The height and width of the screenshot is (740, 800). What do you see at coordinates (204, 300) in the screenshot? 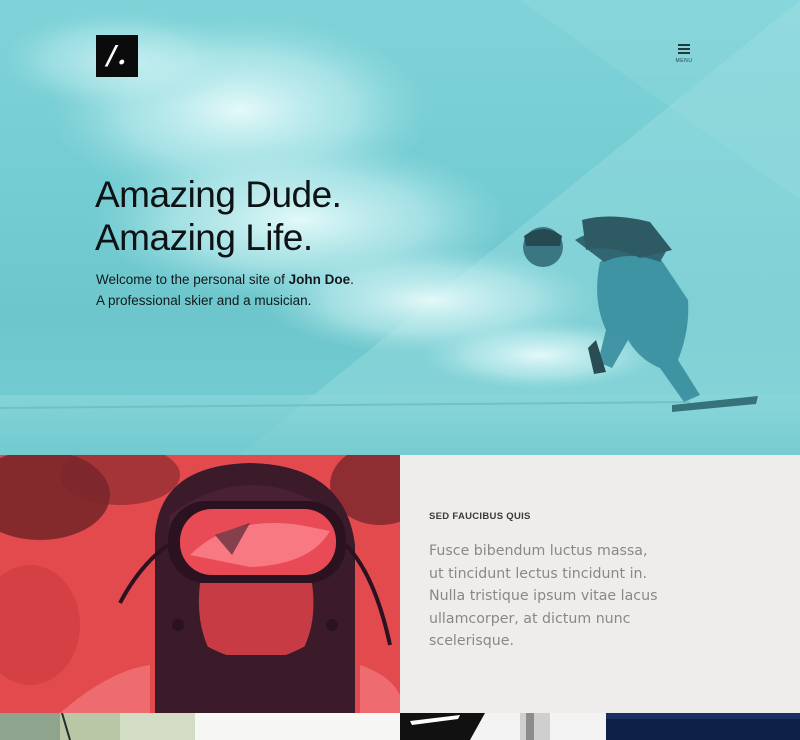
I see `intro-line-2: A professional skier and a musician.` at bounding box center [204, 300].